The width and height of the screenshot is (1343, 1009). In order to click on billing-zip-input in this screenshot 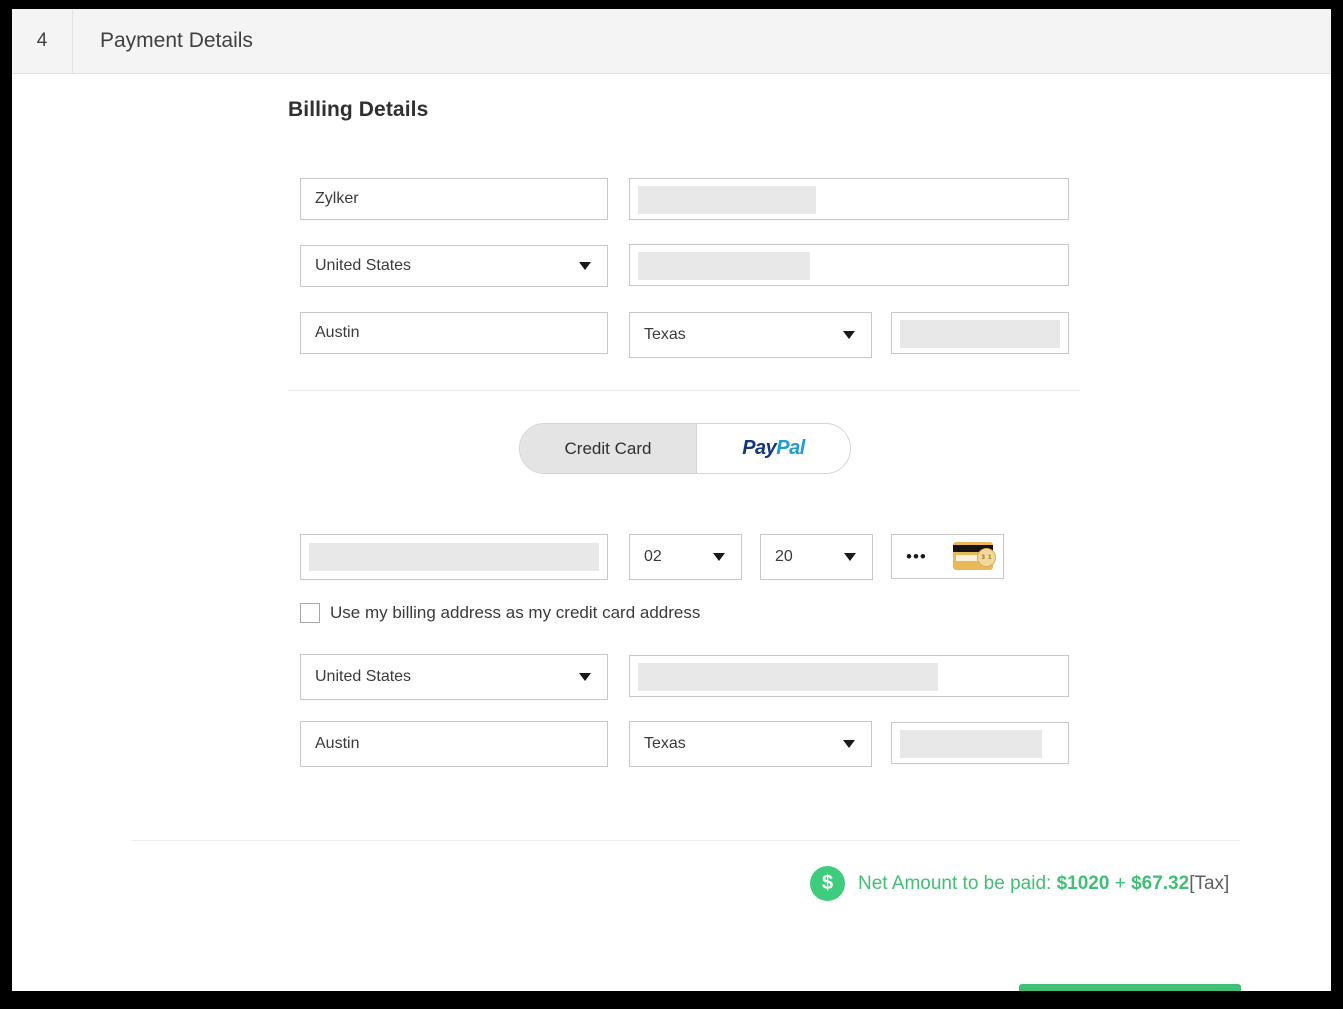, I will do `click(980, 333)`.